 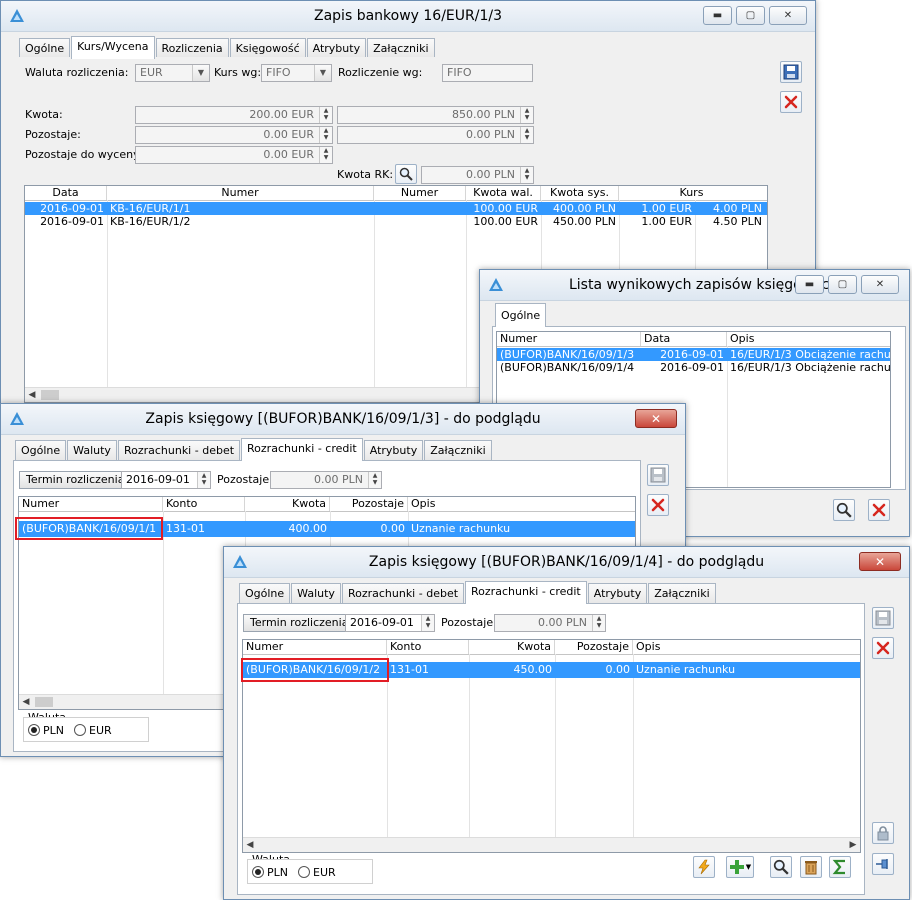 What do you see at coordinates (435, 135) in the screenshot?
I see `pozostaje-pln-field: 0.00 PLN ▲ ▼` at bounding box center [435, 135].